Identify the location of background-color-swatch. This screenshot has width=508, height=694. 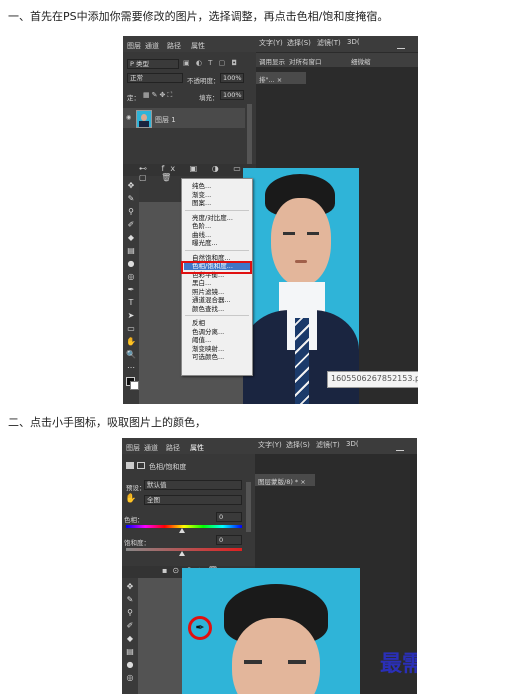
(134, 385).